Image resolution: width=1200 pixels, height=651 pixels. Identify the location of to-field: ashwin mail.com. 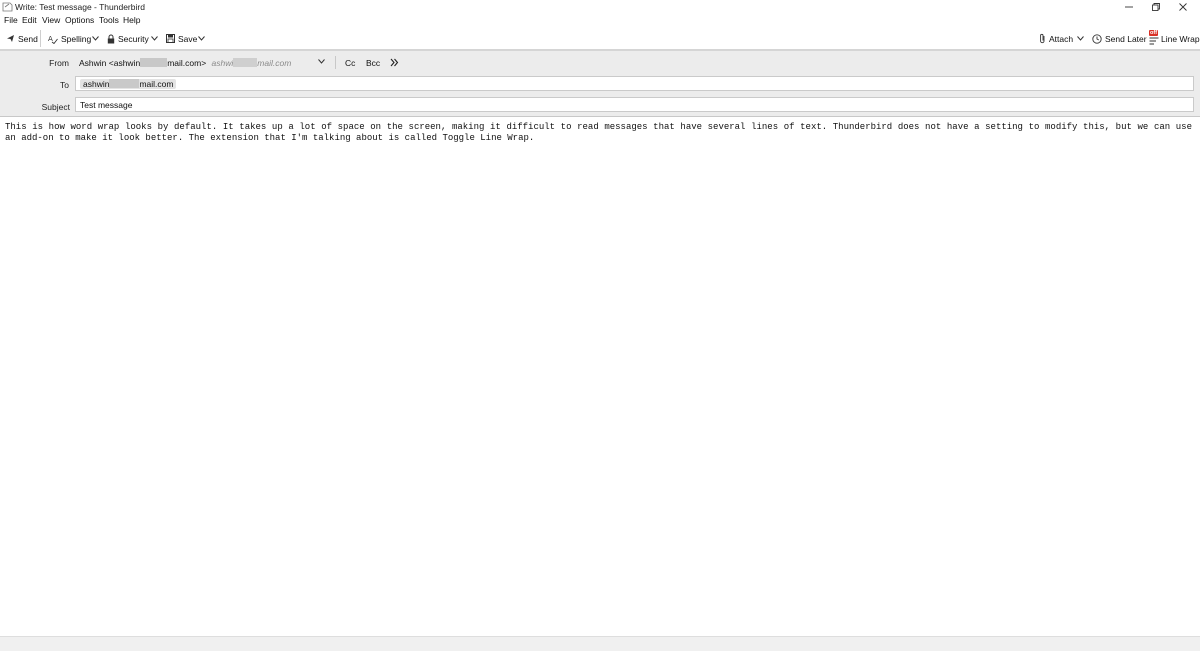
(634, 83).